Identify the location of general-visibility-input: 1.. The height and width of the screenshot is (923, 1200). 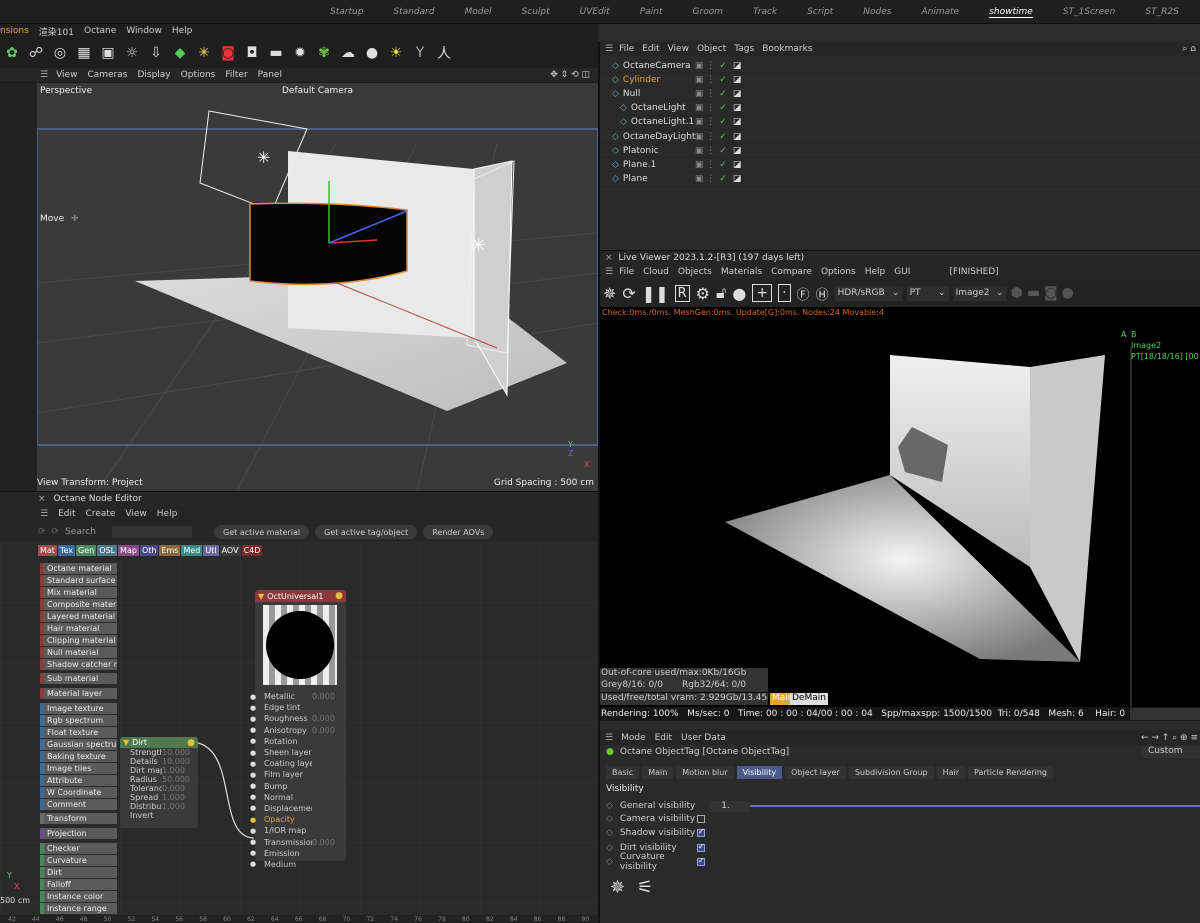
(729, 806).